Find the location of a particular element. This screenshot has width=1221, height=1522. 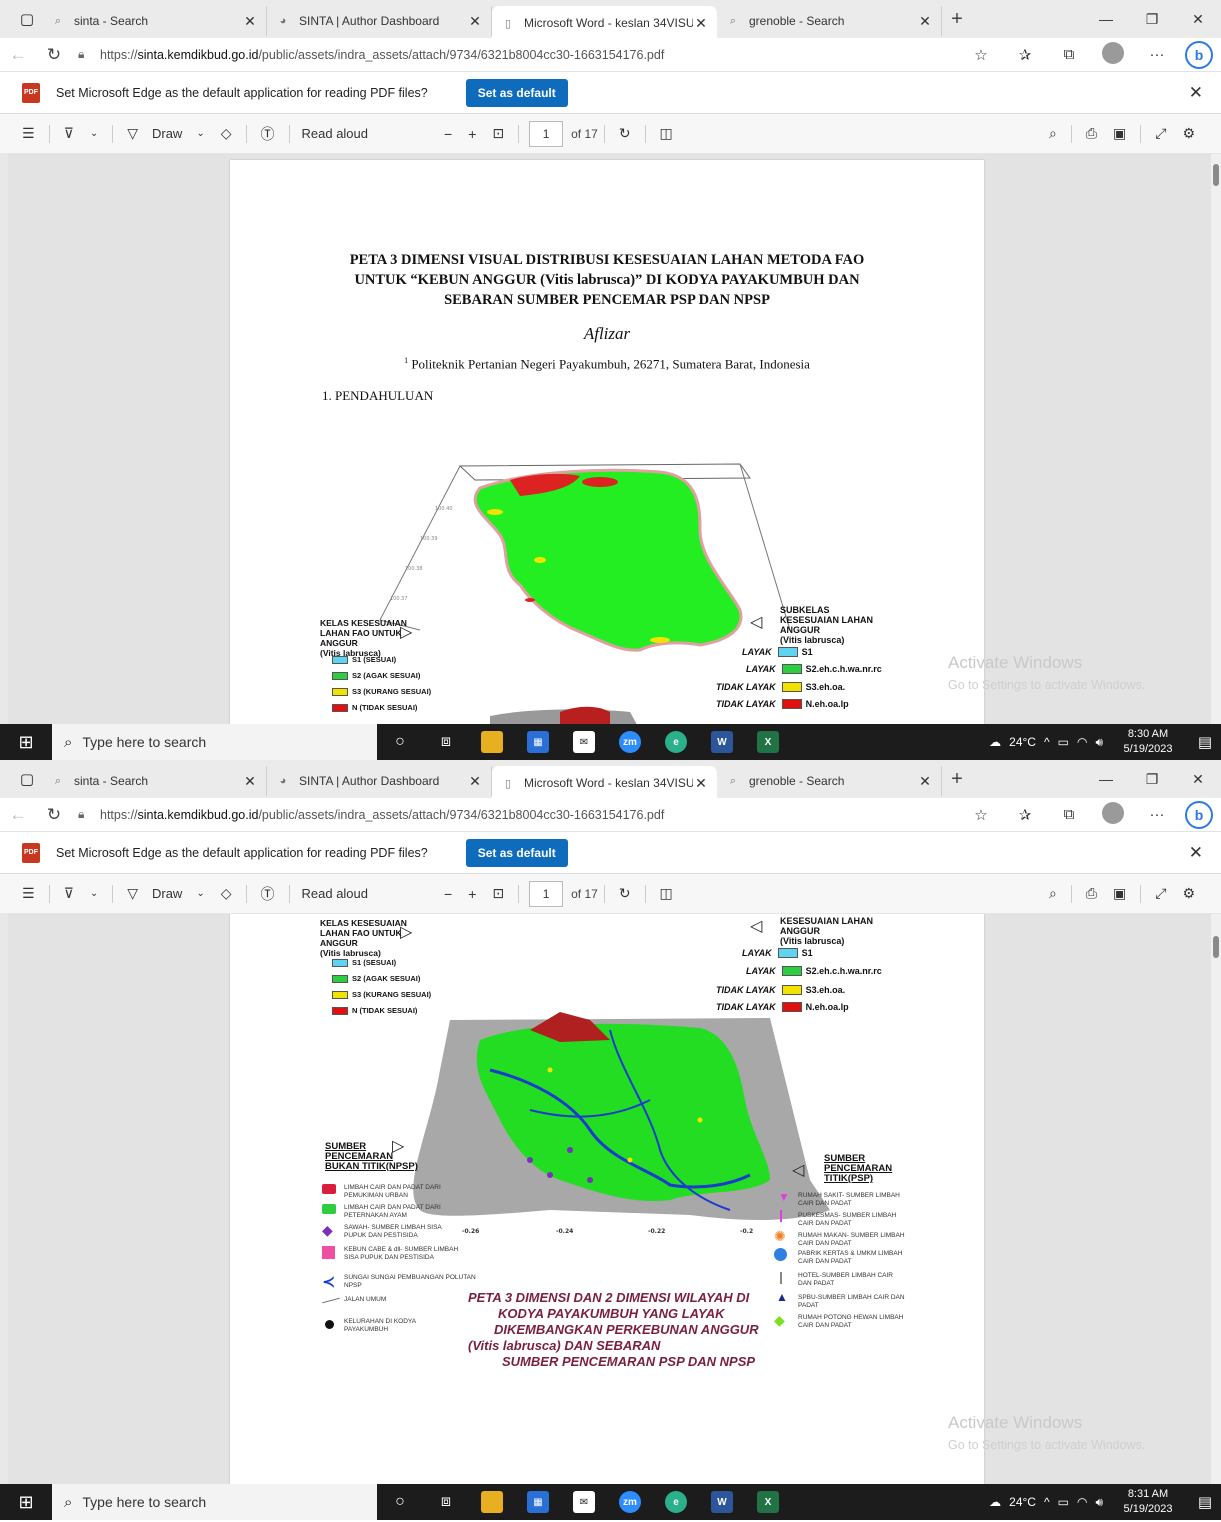

back-button: ← is located at coordinates (18, 815).